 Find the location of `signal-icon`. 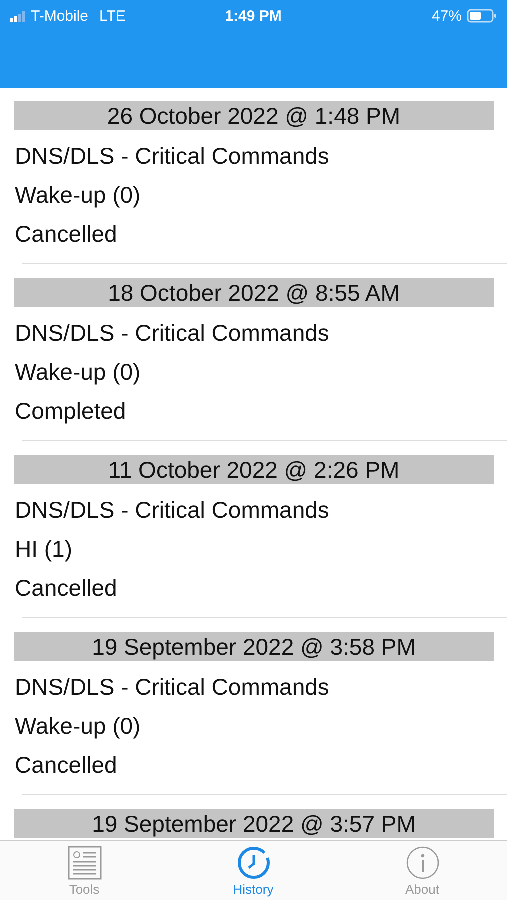

signal-icon is located at coordinates (18, 16).